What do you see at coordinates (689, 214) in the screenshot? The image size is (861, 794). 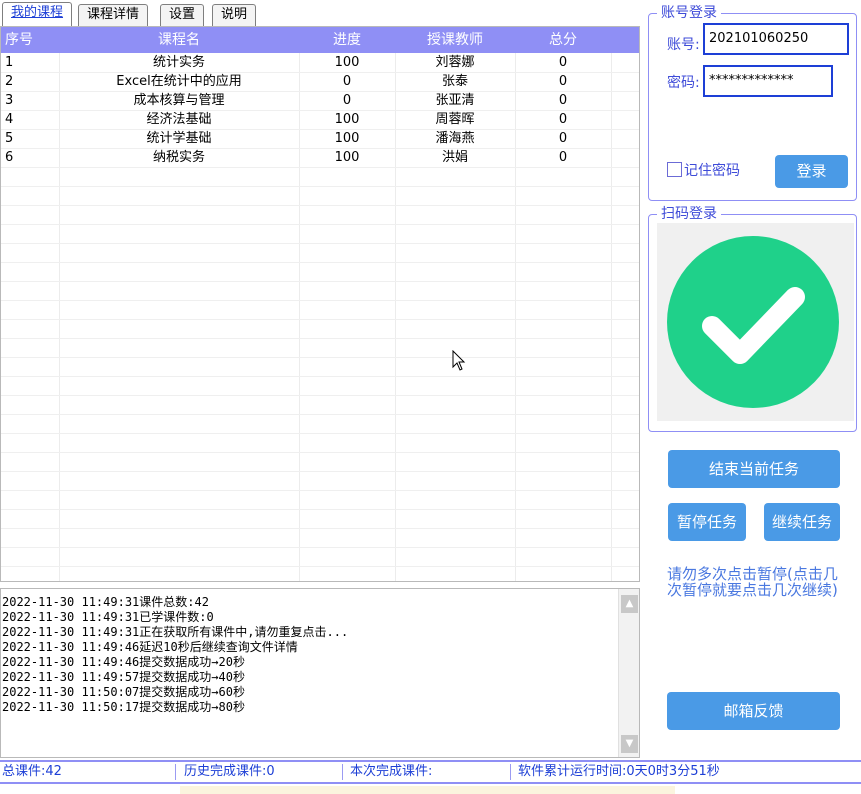 I see `qr-login-title: 扫码登录` at bounding box center [689, 214].